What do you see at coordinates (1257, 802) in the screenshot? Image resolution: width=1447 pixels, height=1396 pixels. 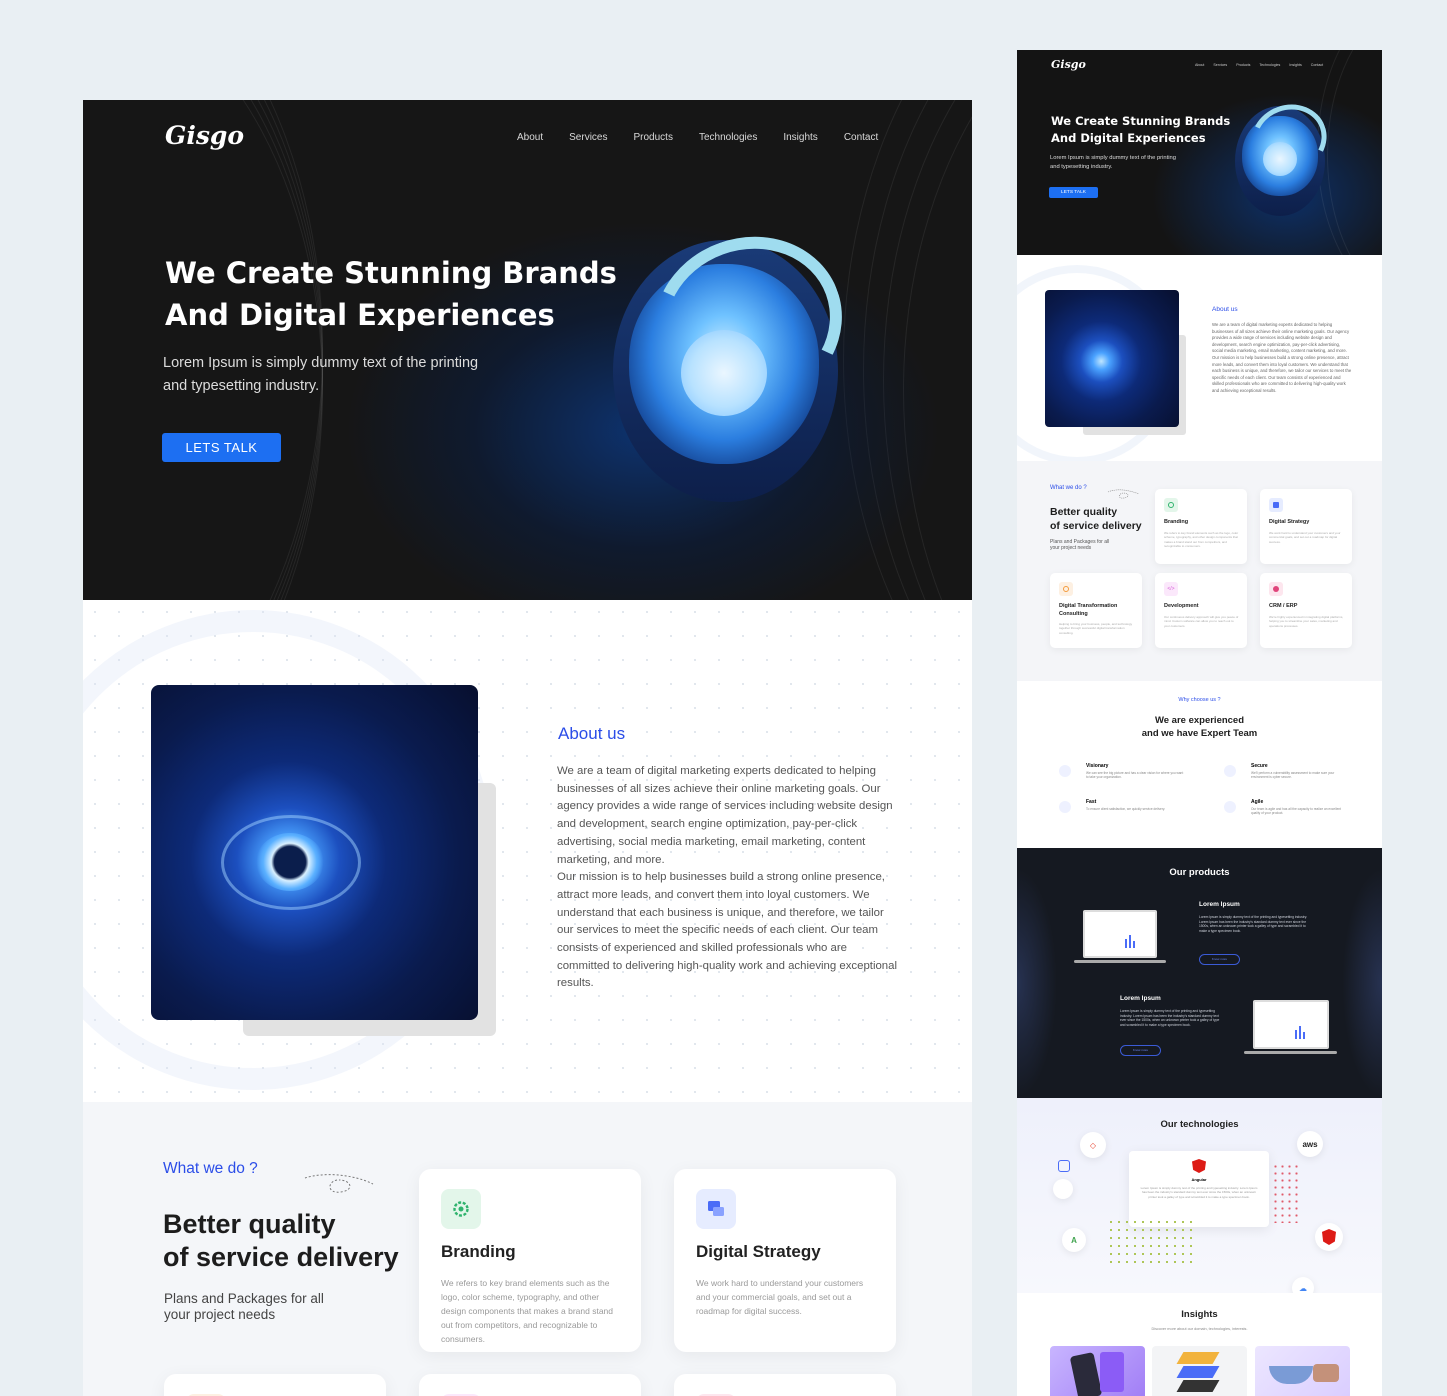 I see `why-item-title: Agile` at bounding box center [1257, 802].